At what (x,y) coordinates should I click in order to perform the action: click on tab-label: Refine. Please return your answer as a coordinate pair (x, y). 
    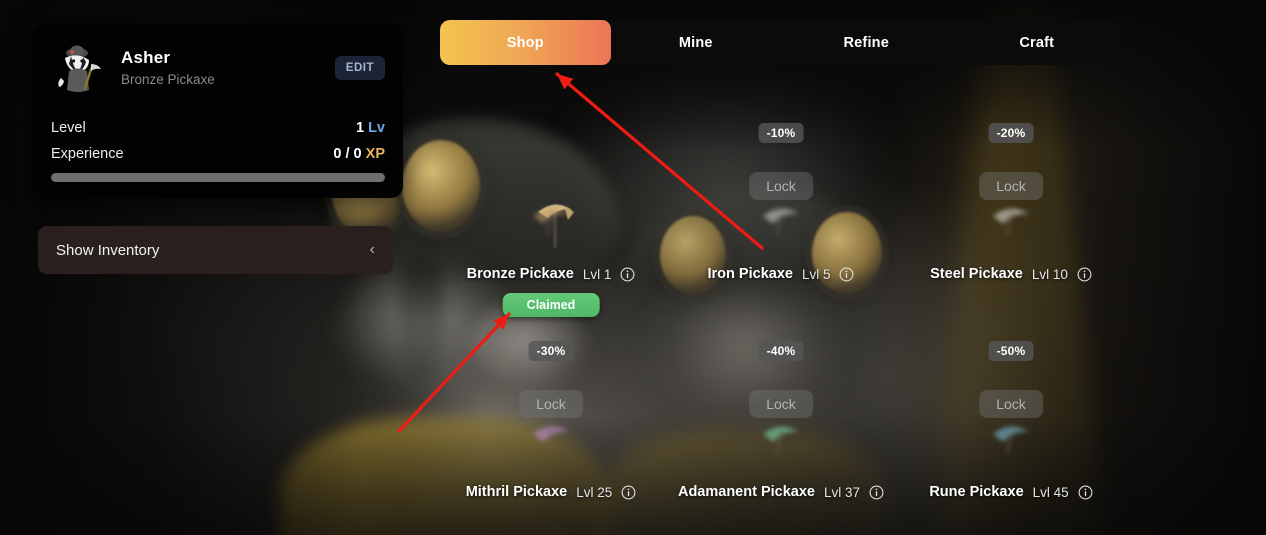
    Looking at the image, I should click on (866, 42).